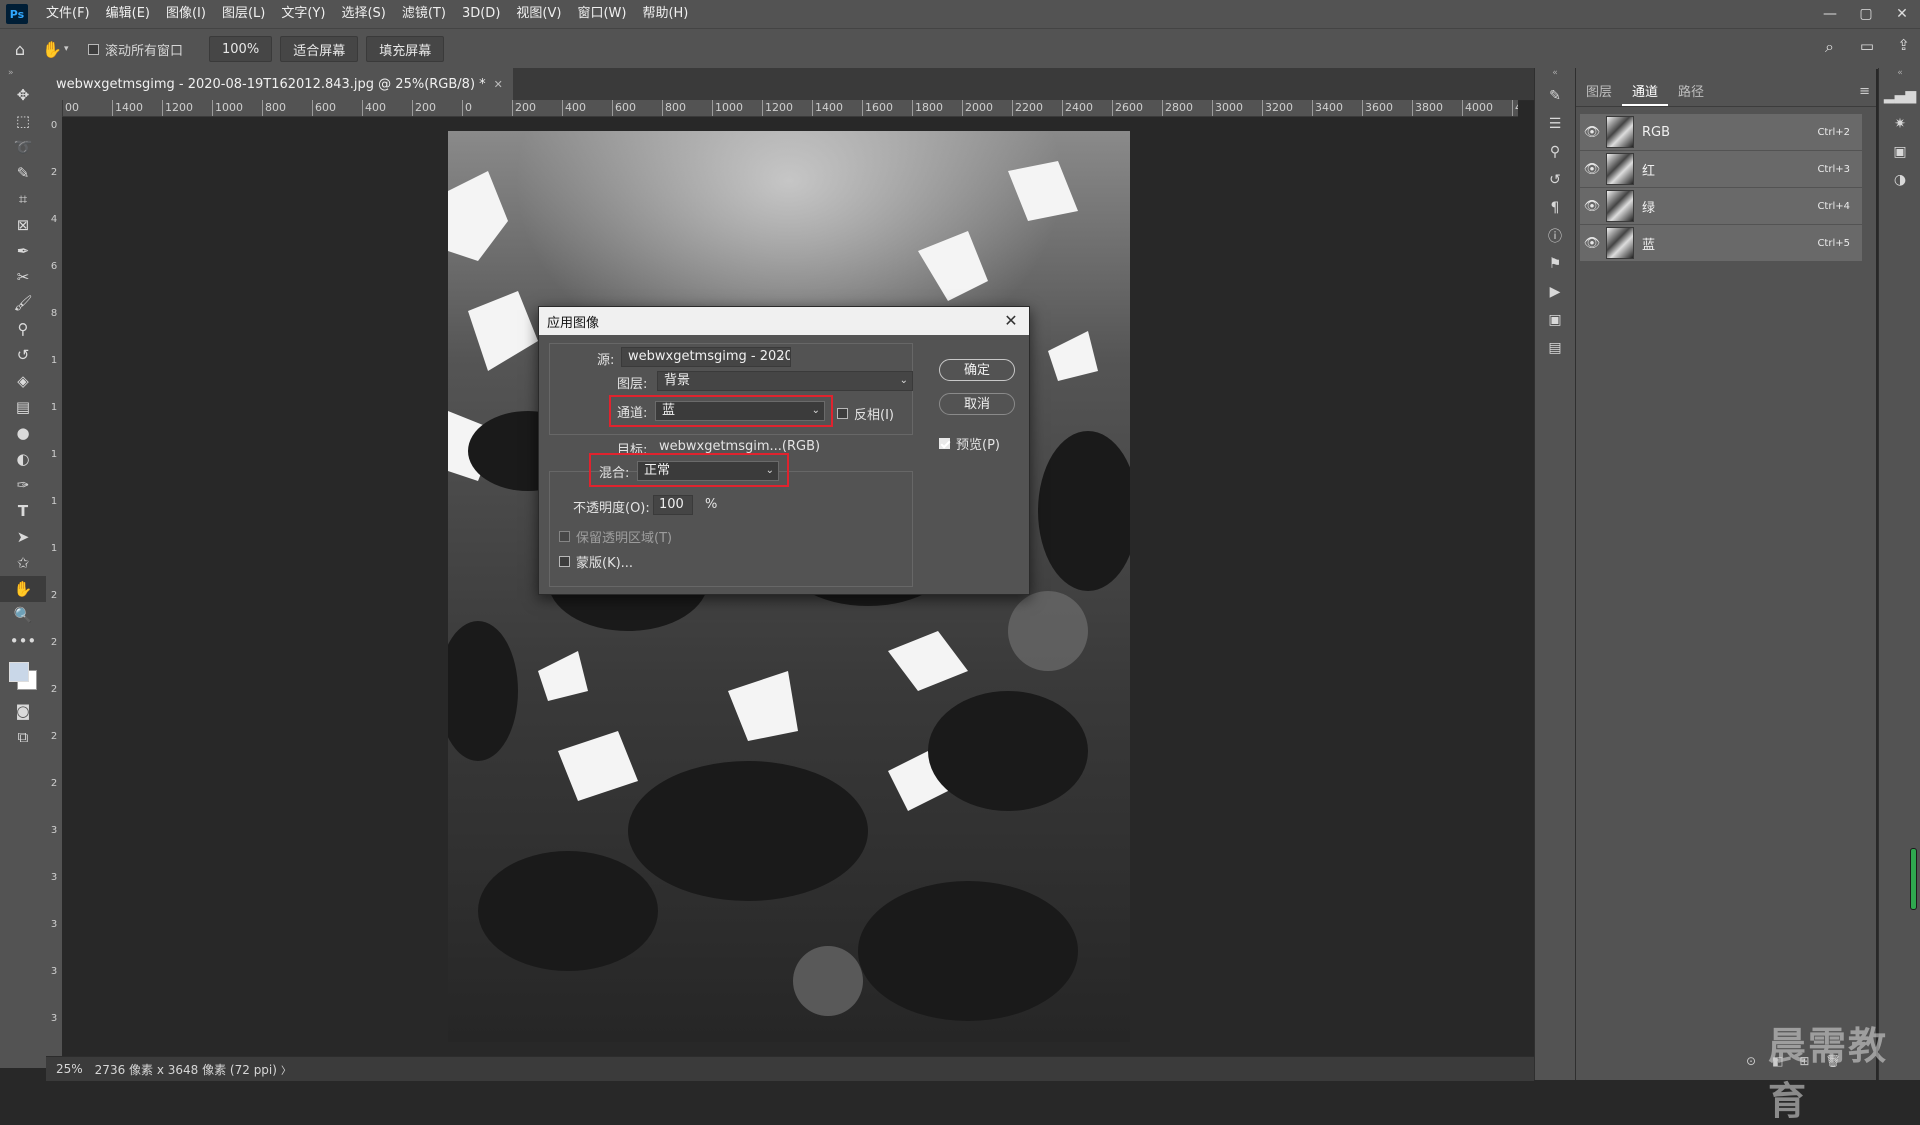  Describe the element at coordinates (538, 14) in the screenshot. I see `menu-item-8: 视图(V)` at that location.